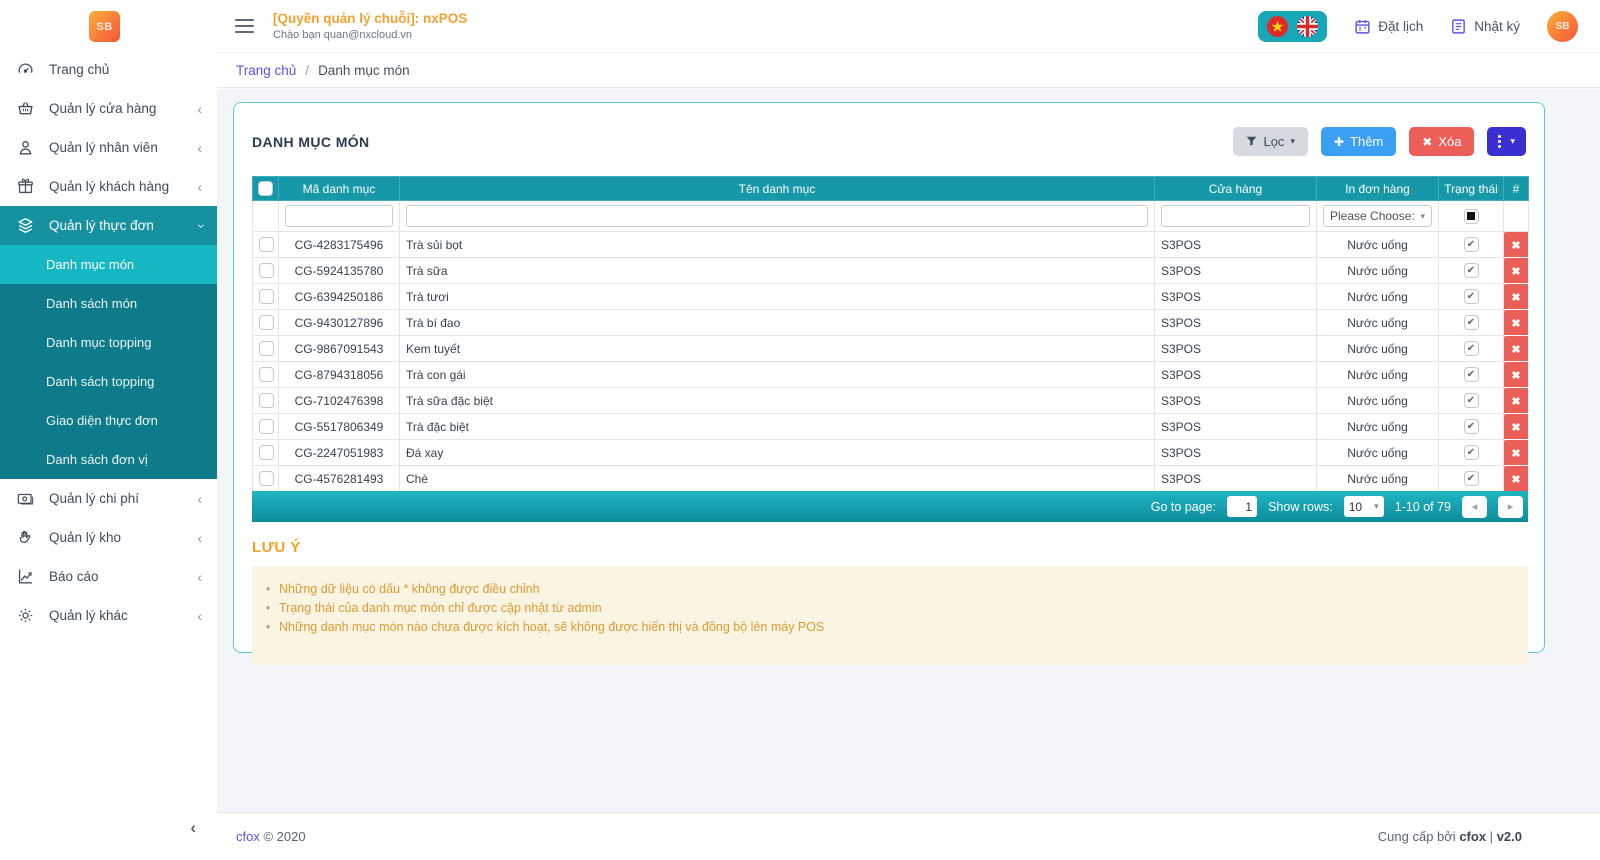  What do you see at coordinates (108, 264) in the screenshot?
I see `sidebar-subitem: Danh mục món` at bounding box center [108, 264].